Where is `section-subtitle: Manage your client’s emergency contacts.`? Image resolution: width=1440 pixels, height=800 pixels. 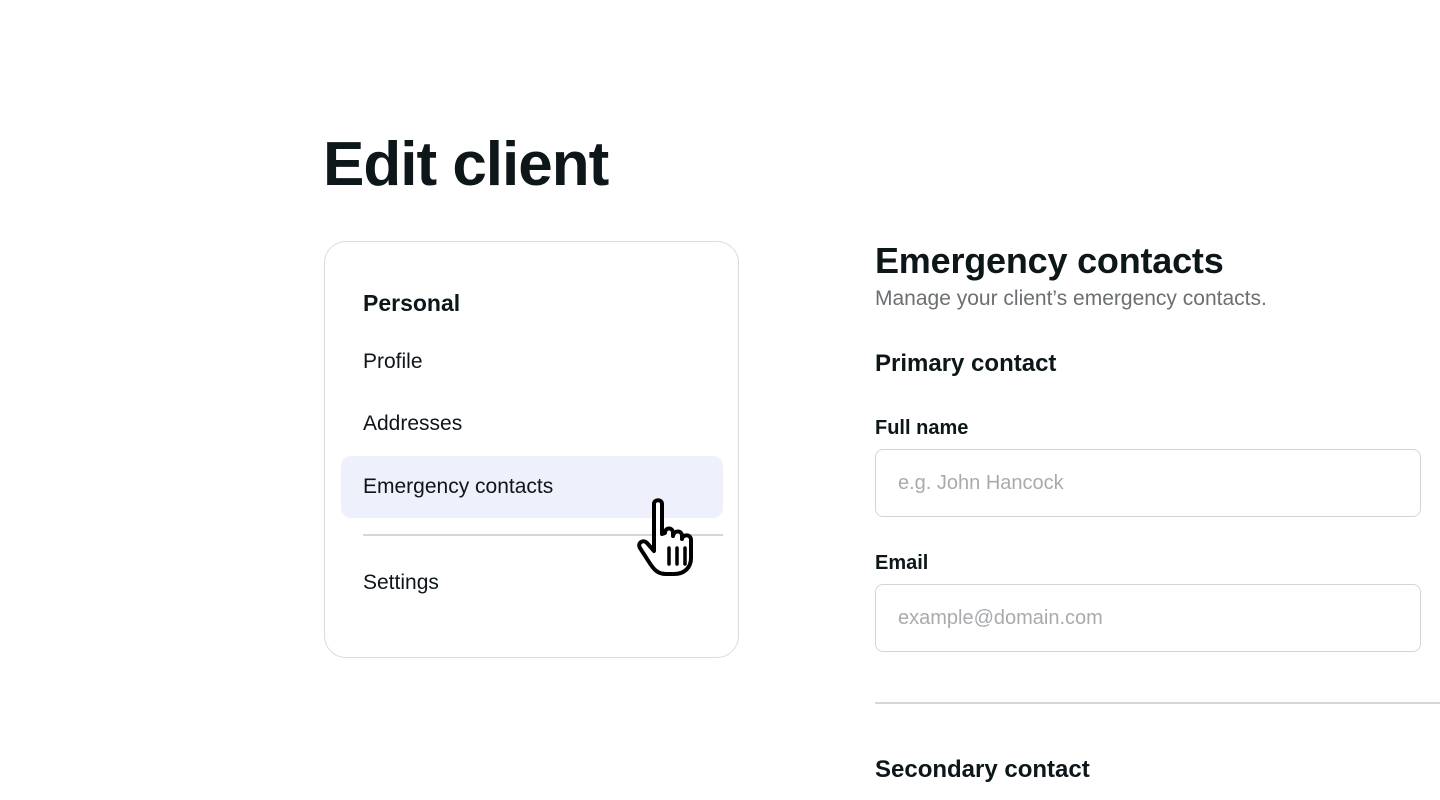
section-subtitle: Manage your client’s emergency contacts. is located at coordinates (1071, 298).